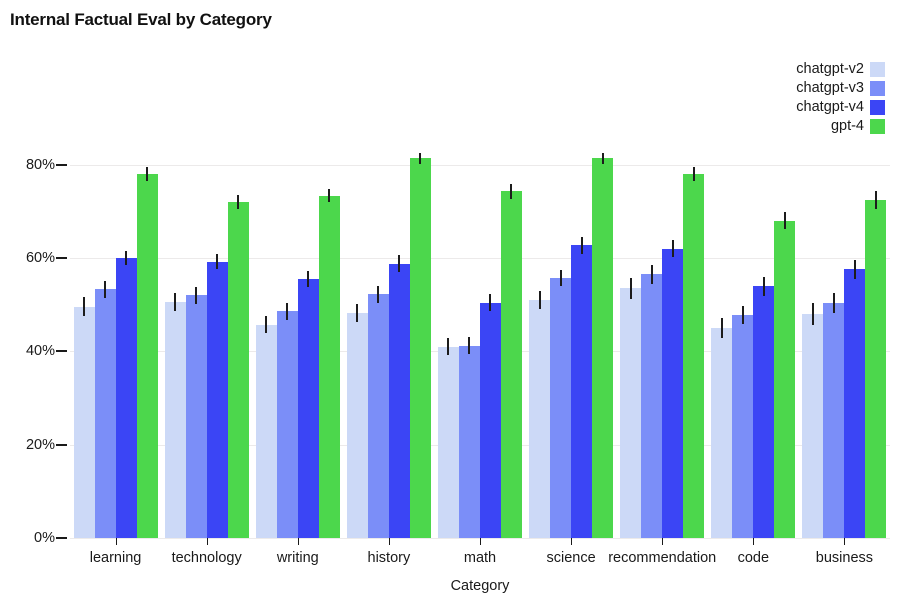 The height and width of the screenshot is (611, 907). I want to click on bar-chatgpt-v3-history, so click(378, 328).